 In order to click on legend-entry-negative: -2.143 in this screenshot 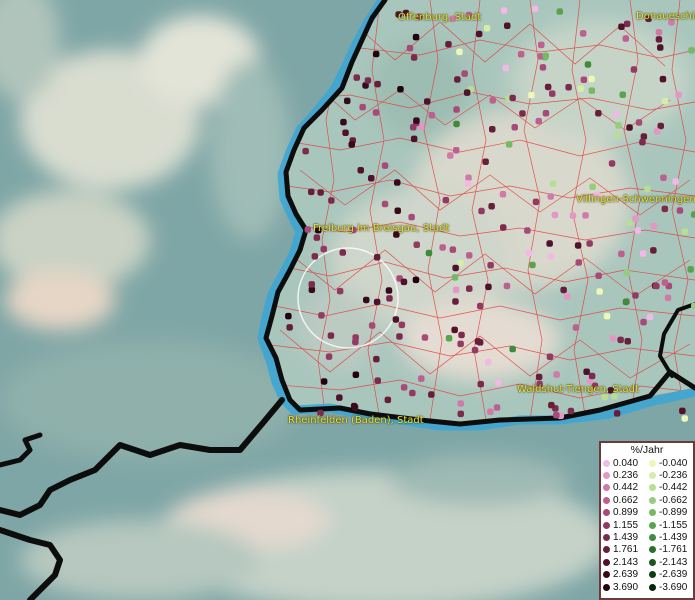, I will do `click(670, 562)`.